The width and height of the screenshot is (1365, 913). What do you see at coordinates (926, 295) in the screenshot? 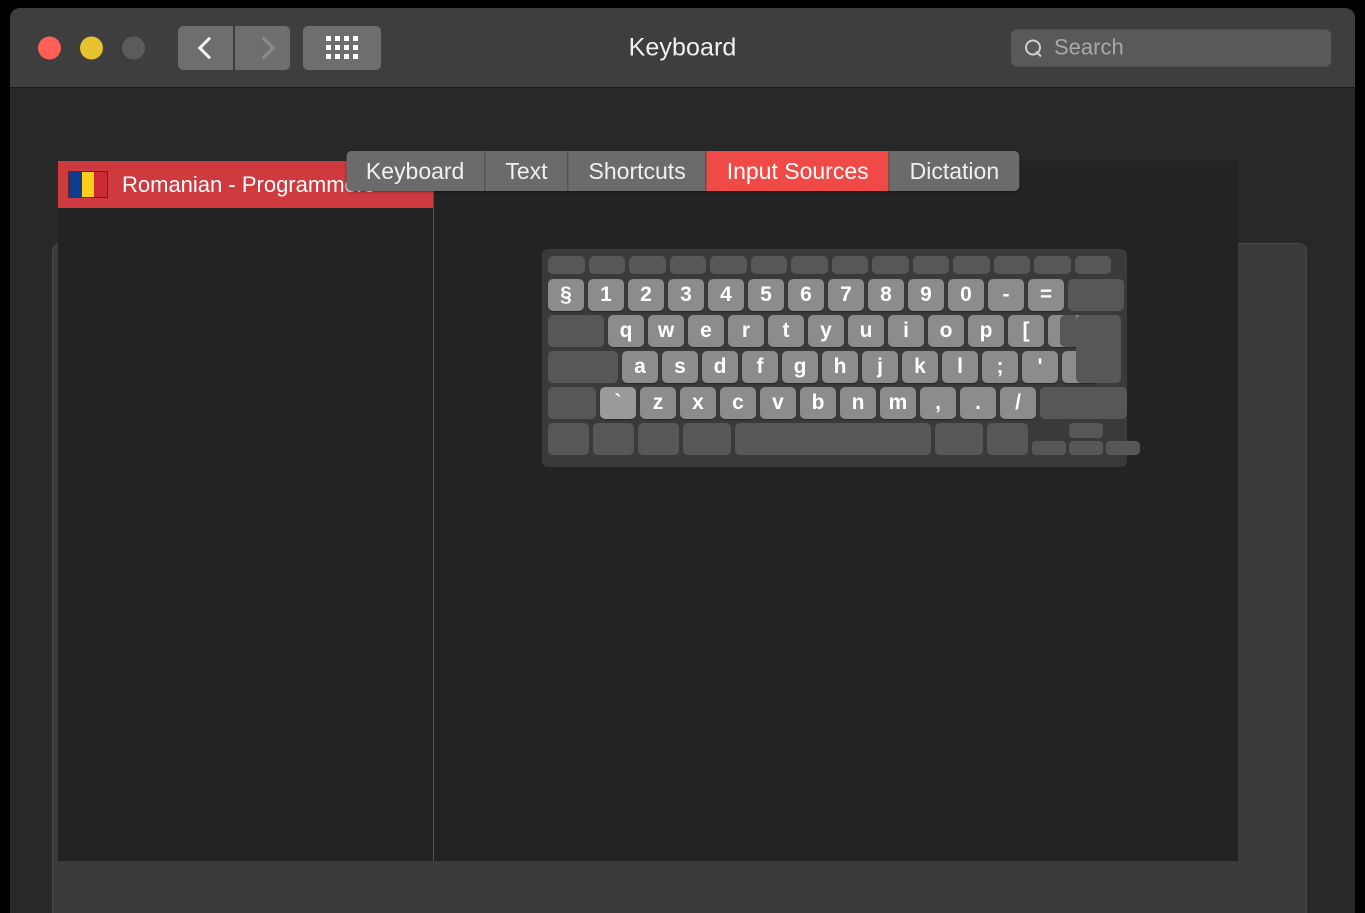
I see `key-9: 9` at bounding box center [926, 295].